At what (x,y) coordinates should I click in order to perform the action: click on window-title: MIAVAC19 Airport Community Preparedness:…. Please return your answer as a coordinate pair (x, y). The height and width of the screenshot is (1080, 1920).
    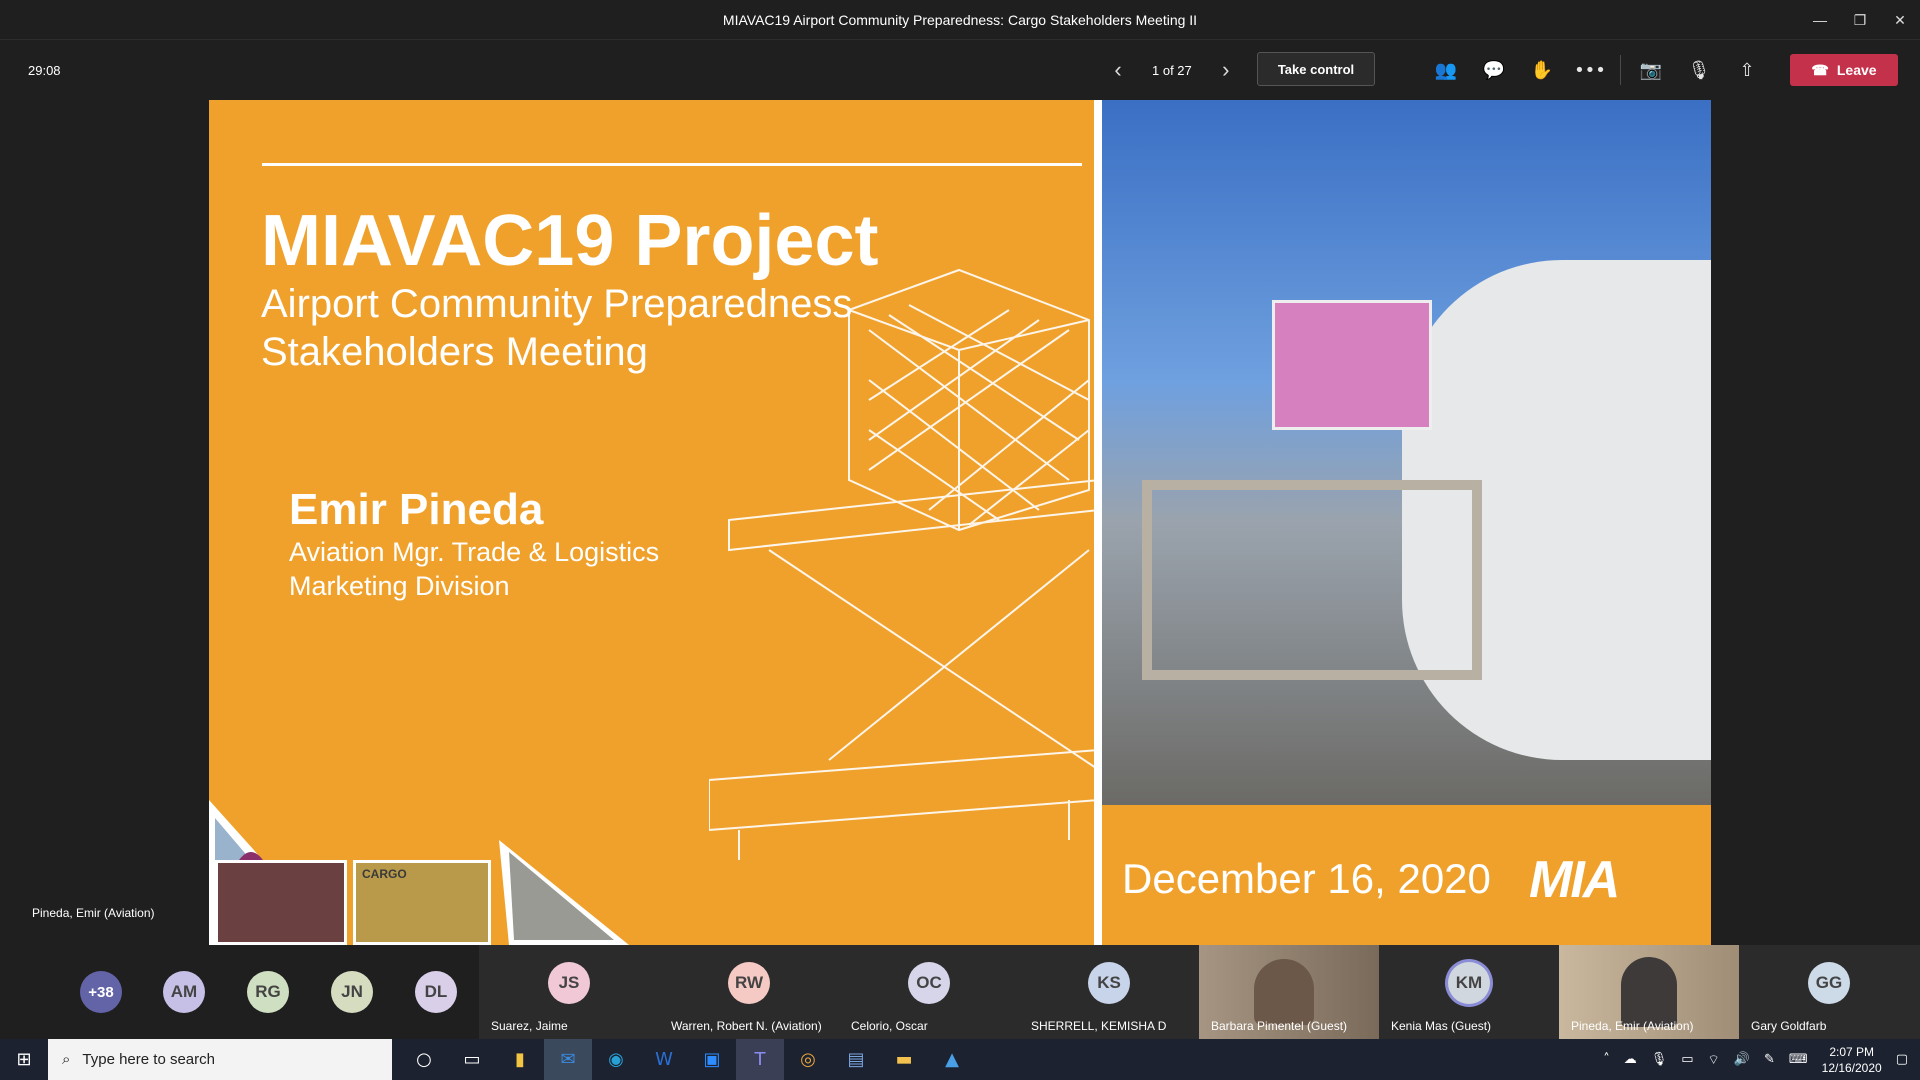
    Looking at the image, I should click on (960, 19).